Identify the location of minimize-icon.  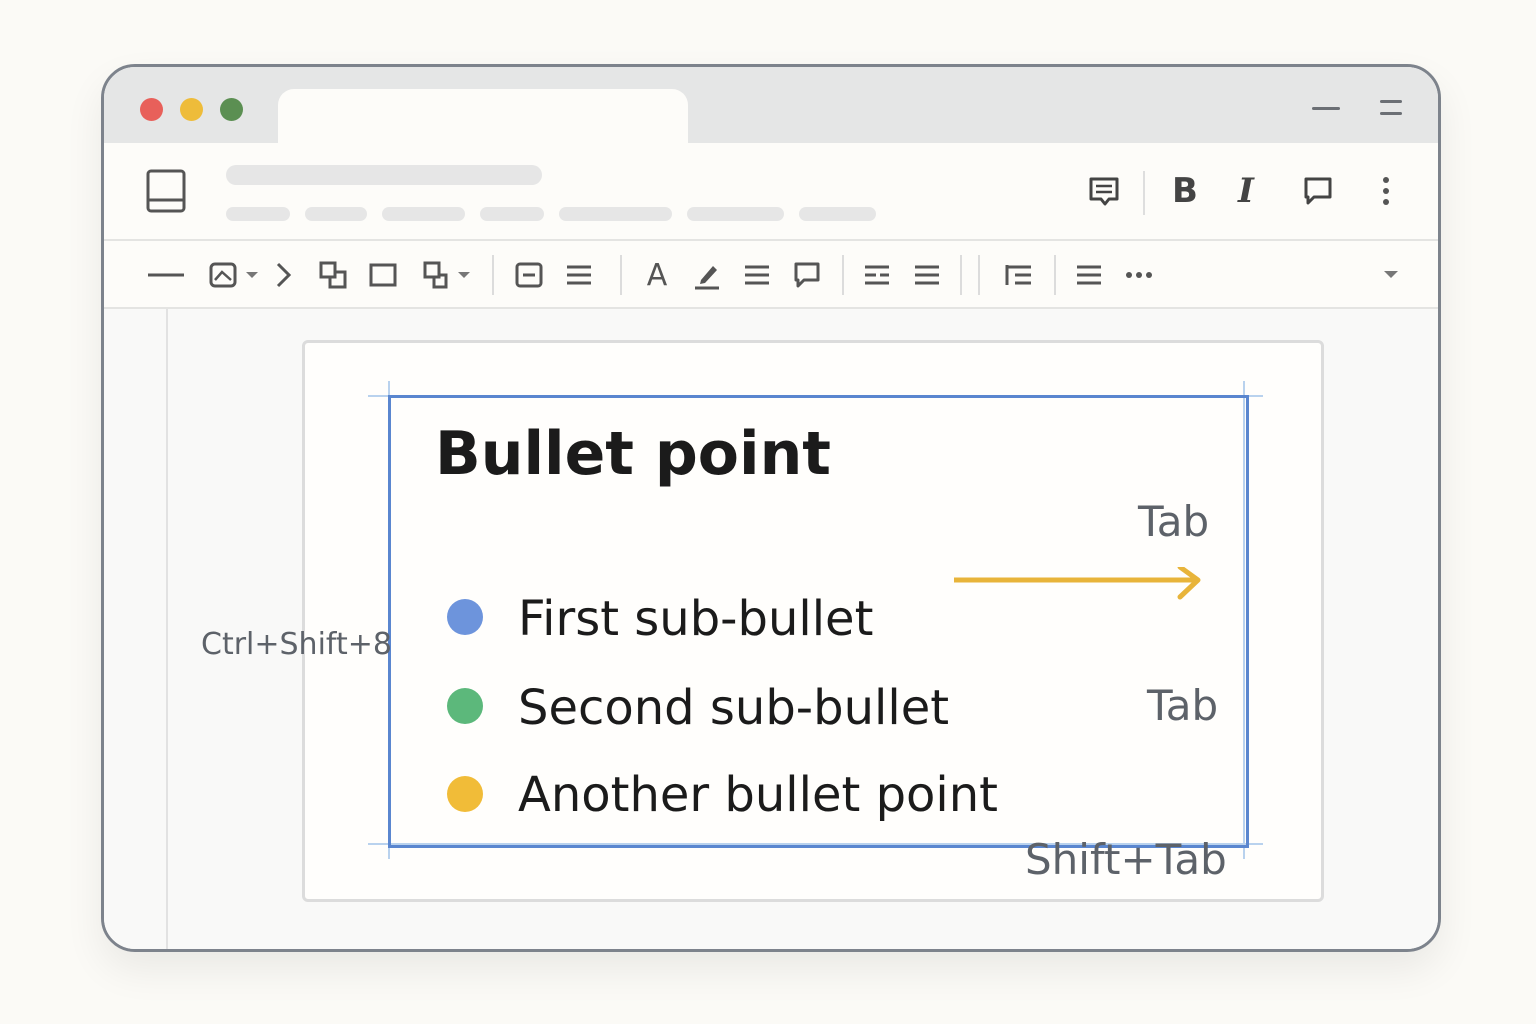
(1326, 108).